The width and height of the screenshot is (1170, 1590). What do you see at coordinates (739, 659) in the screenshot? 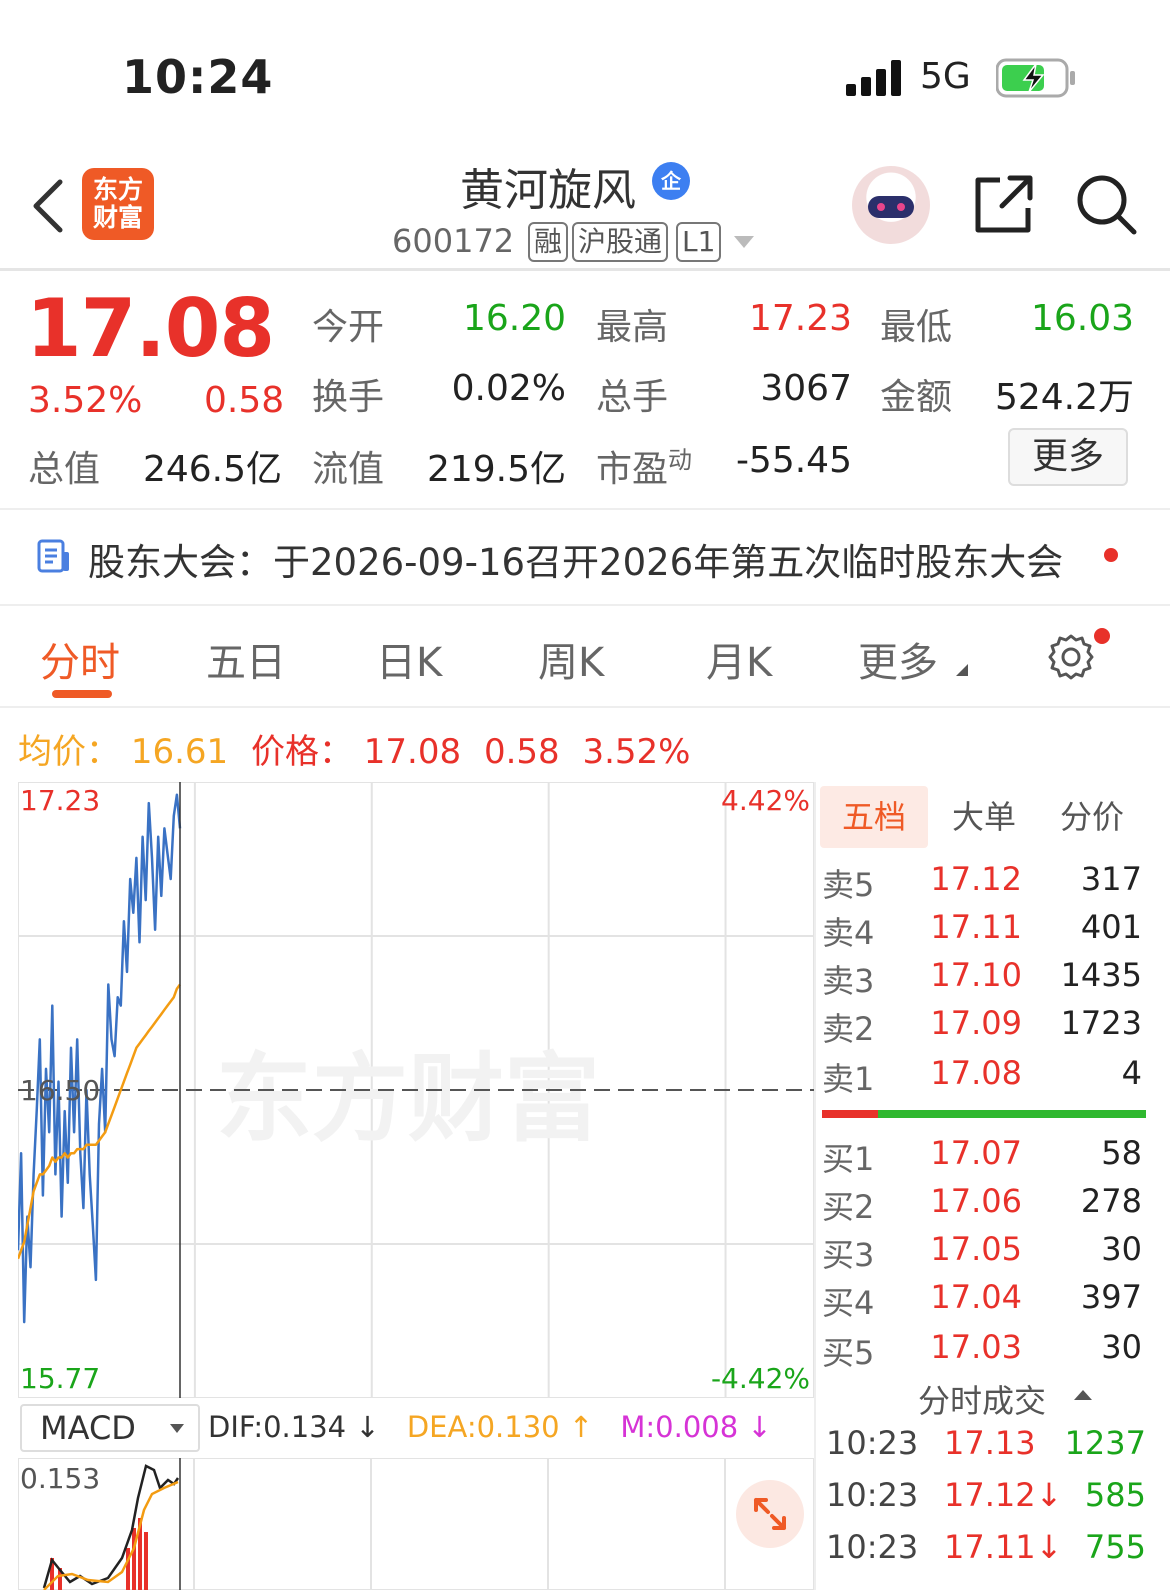
I see `tab-monthly-k: 月K` at bounding box center [739, 659].